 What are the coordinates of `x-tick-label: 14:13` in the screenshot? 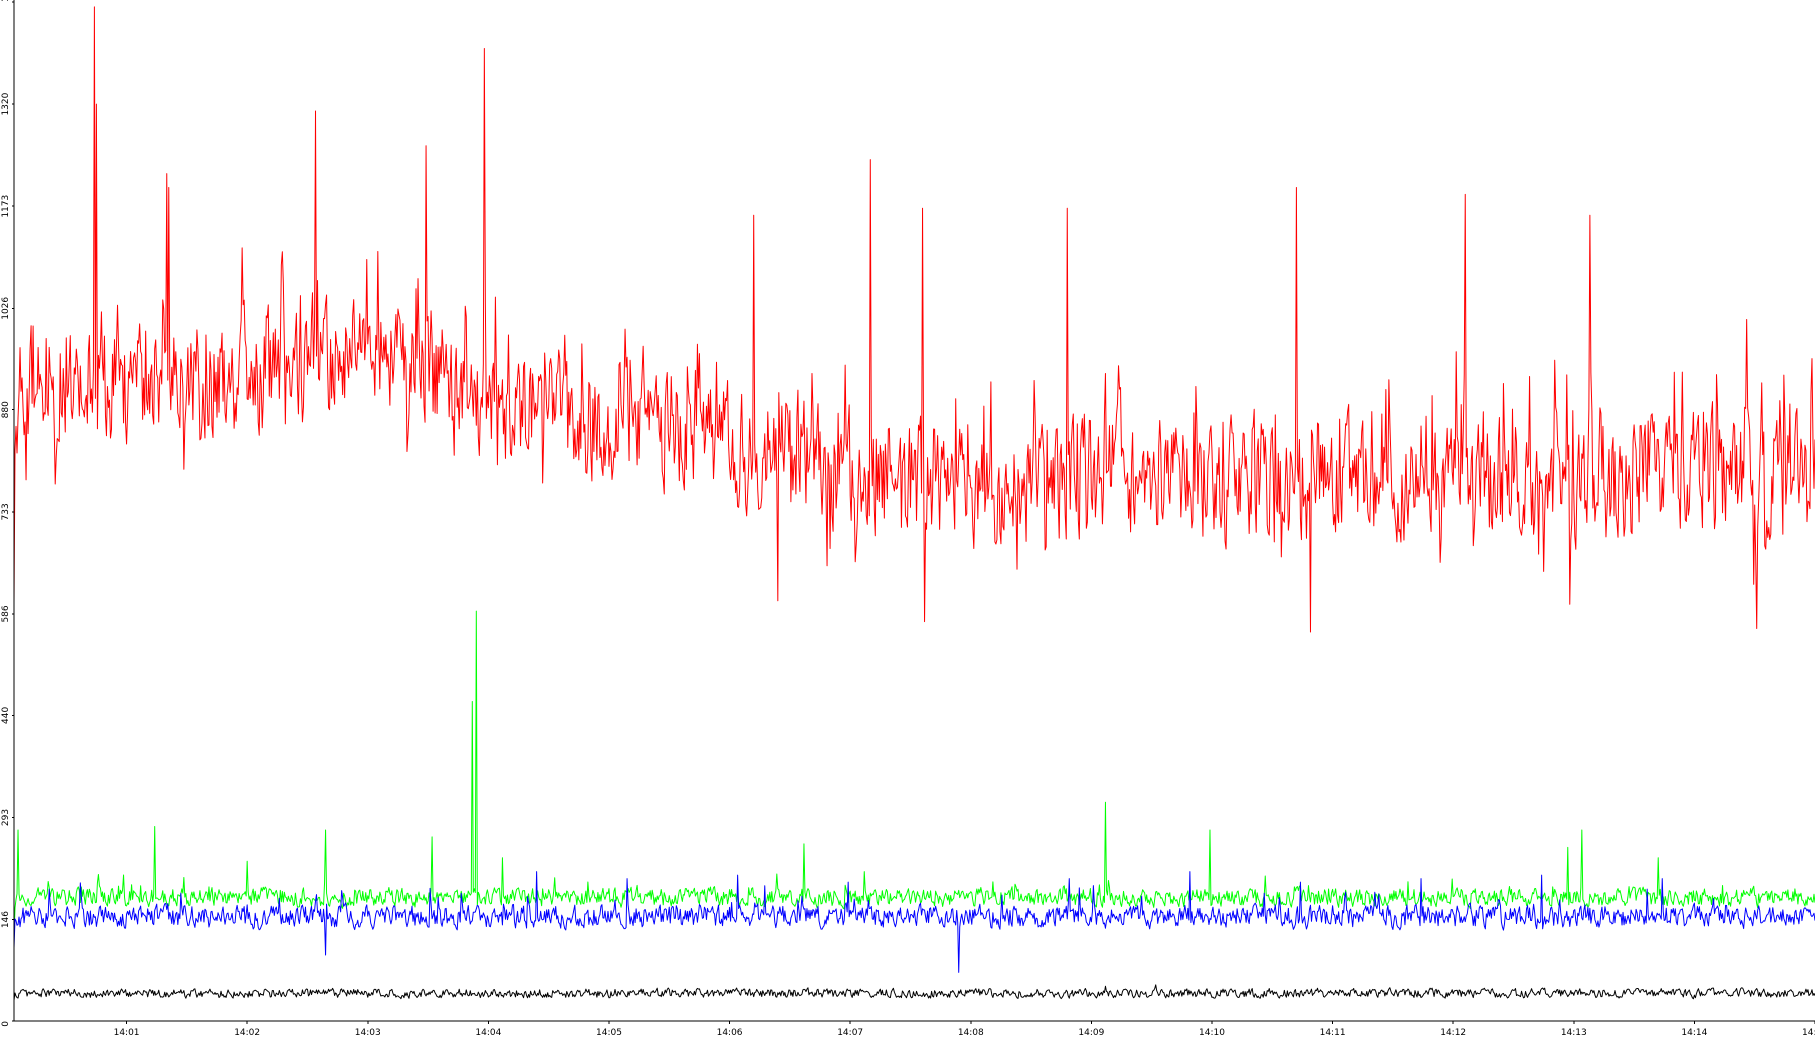 It's located at (1574, 1033).